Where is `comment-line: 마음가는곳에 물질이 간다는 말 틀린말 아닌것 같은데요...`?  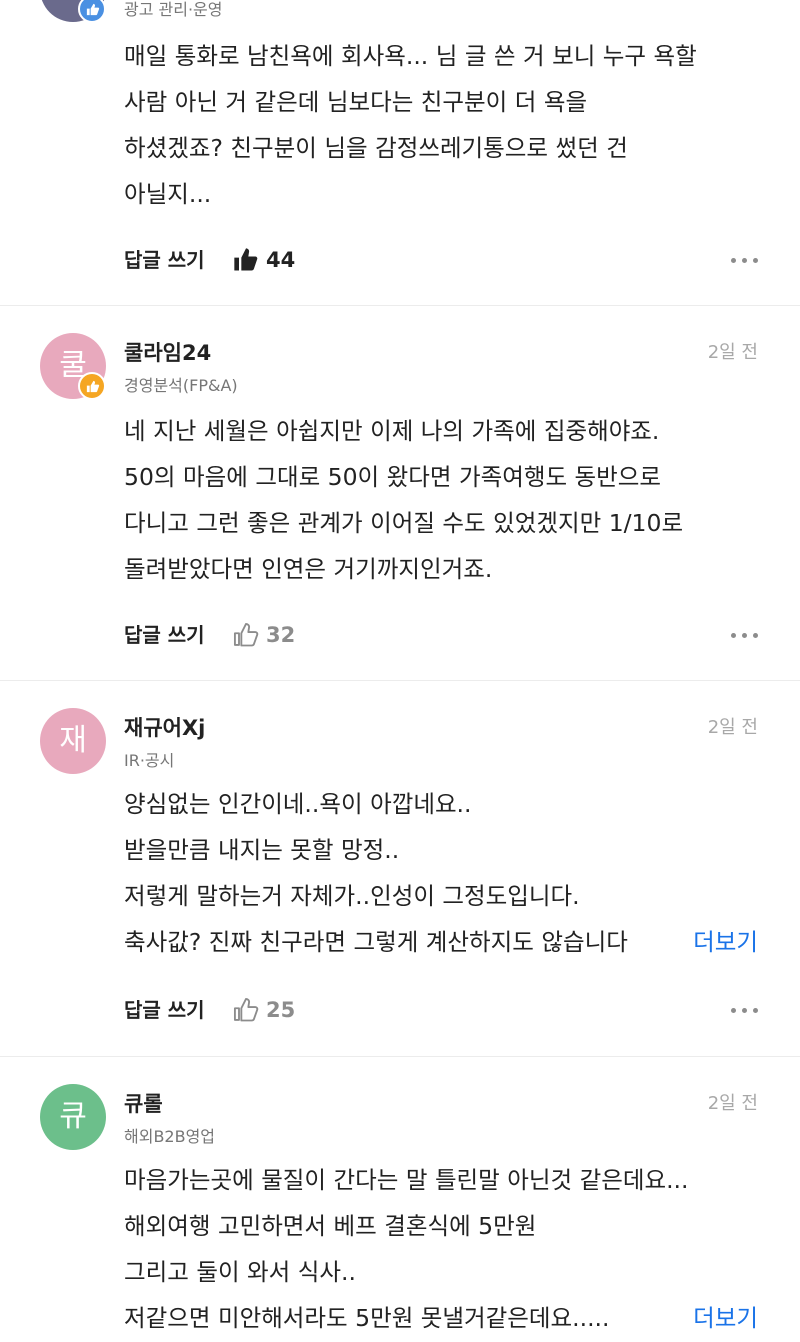
comment-line: 마음가는곳에 물질이 간다는 말 틀린말 아닌것 같은데요... is located at coordinates (406, 1180).